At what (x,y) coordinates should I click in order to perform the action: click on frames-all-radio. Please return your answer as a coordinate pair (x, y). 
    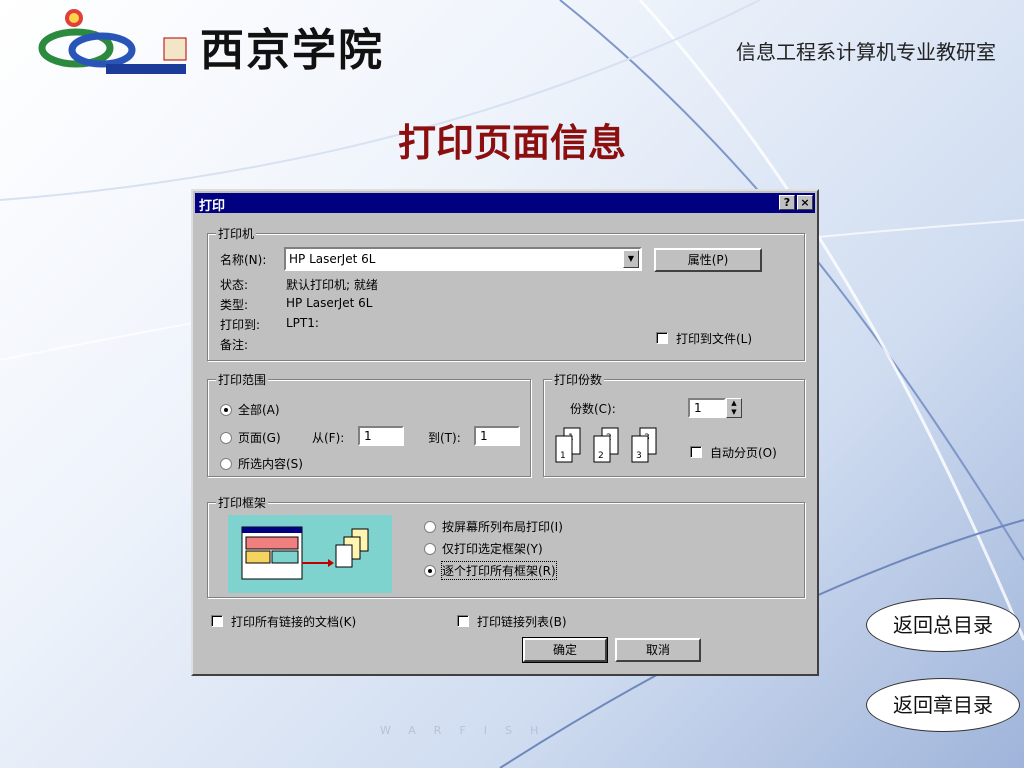
    Looking at the image, I should click on (430, 571).